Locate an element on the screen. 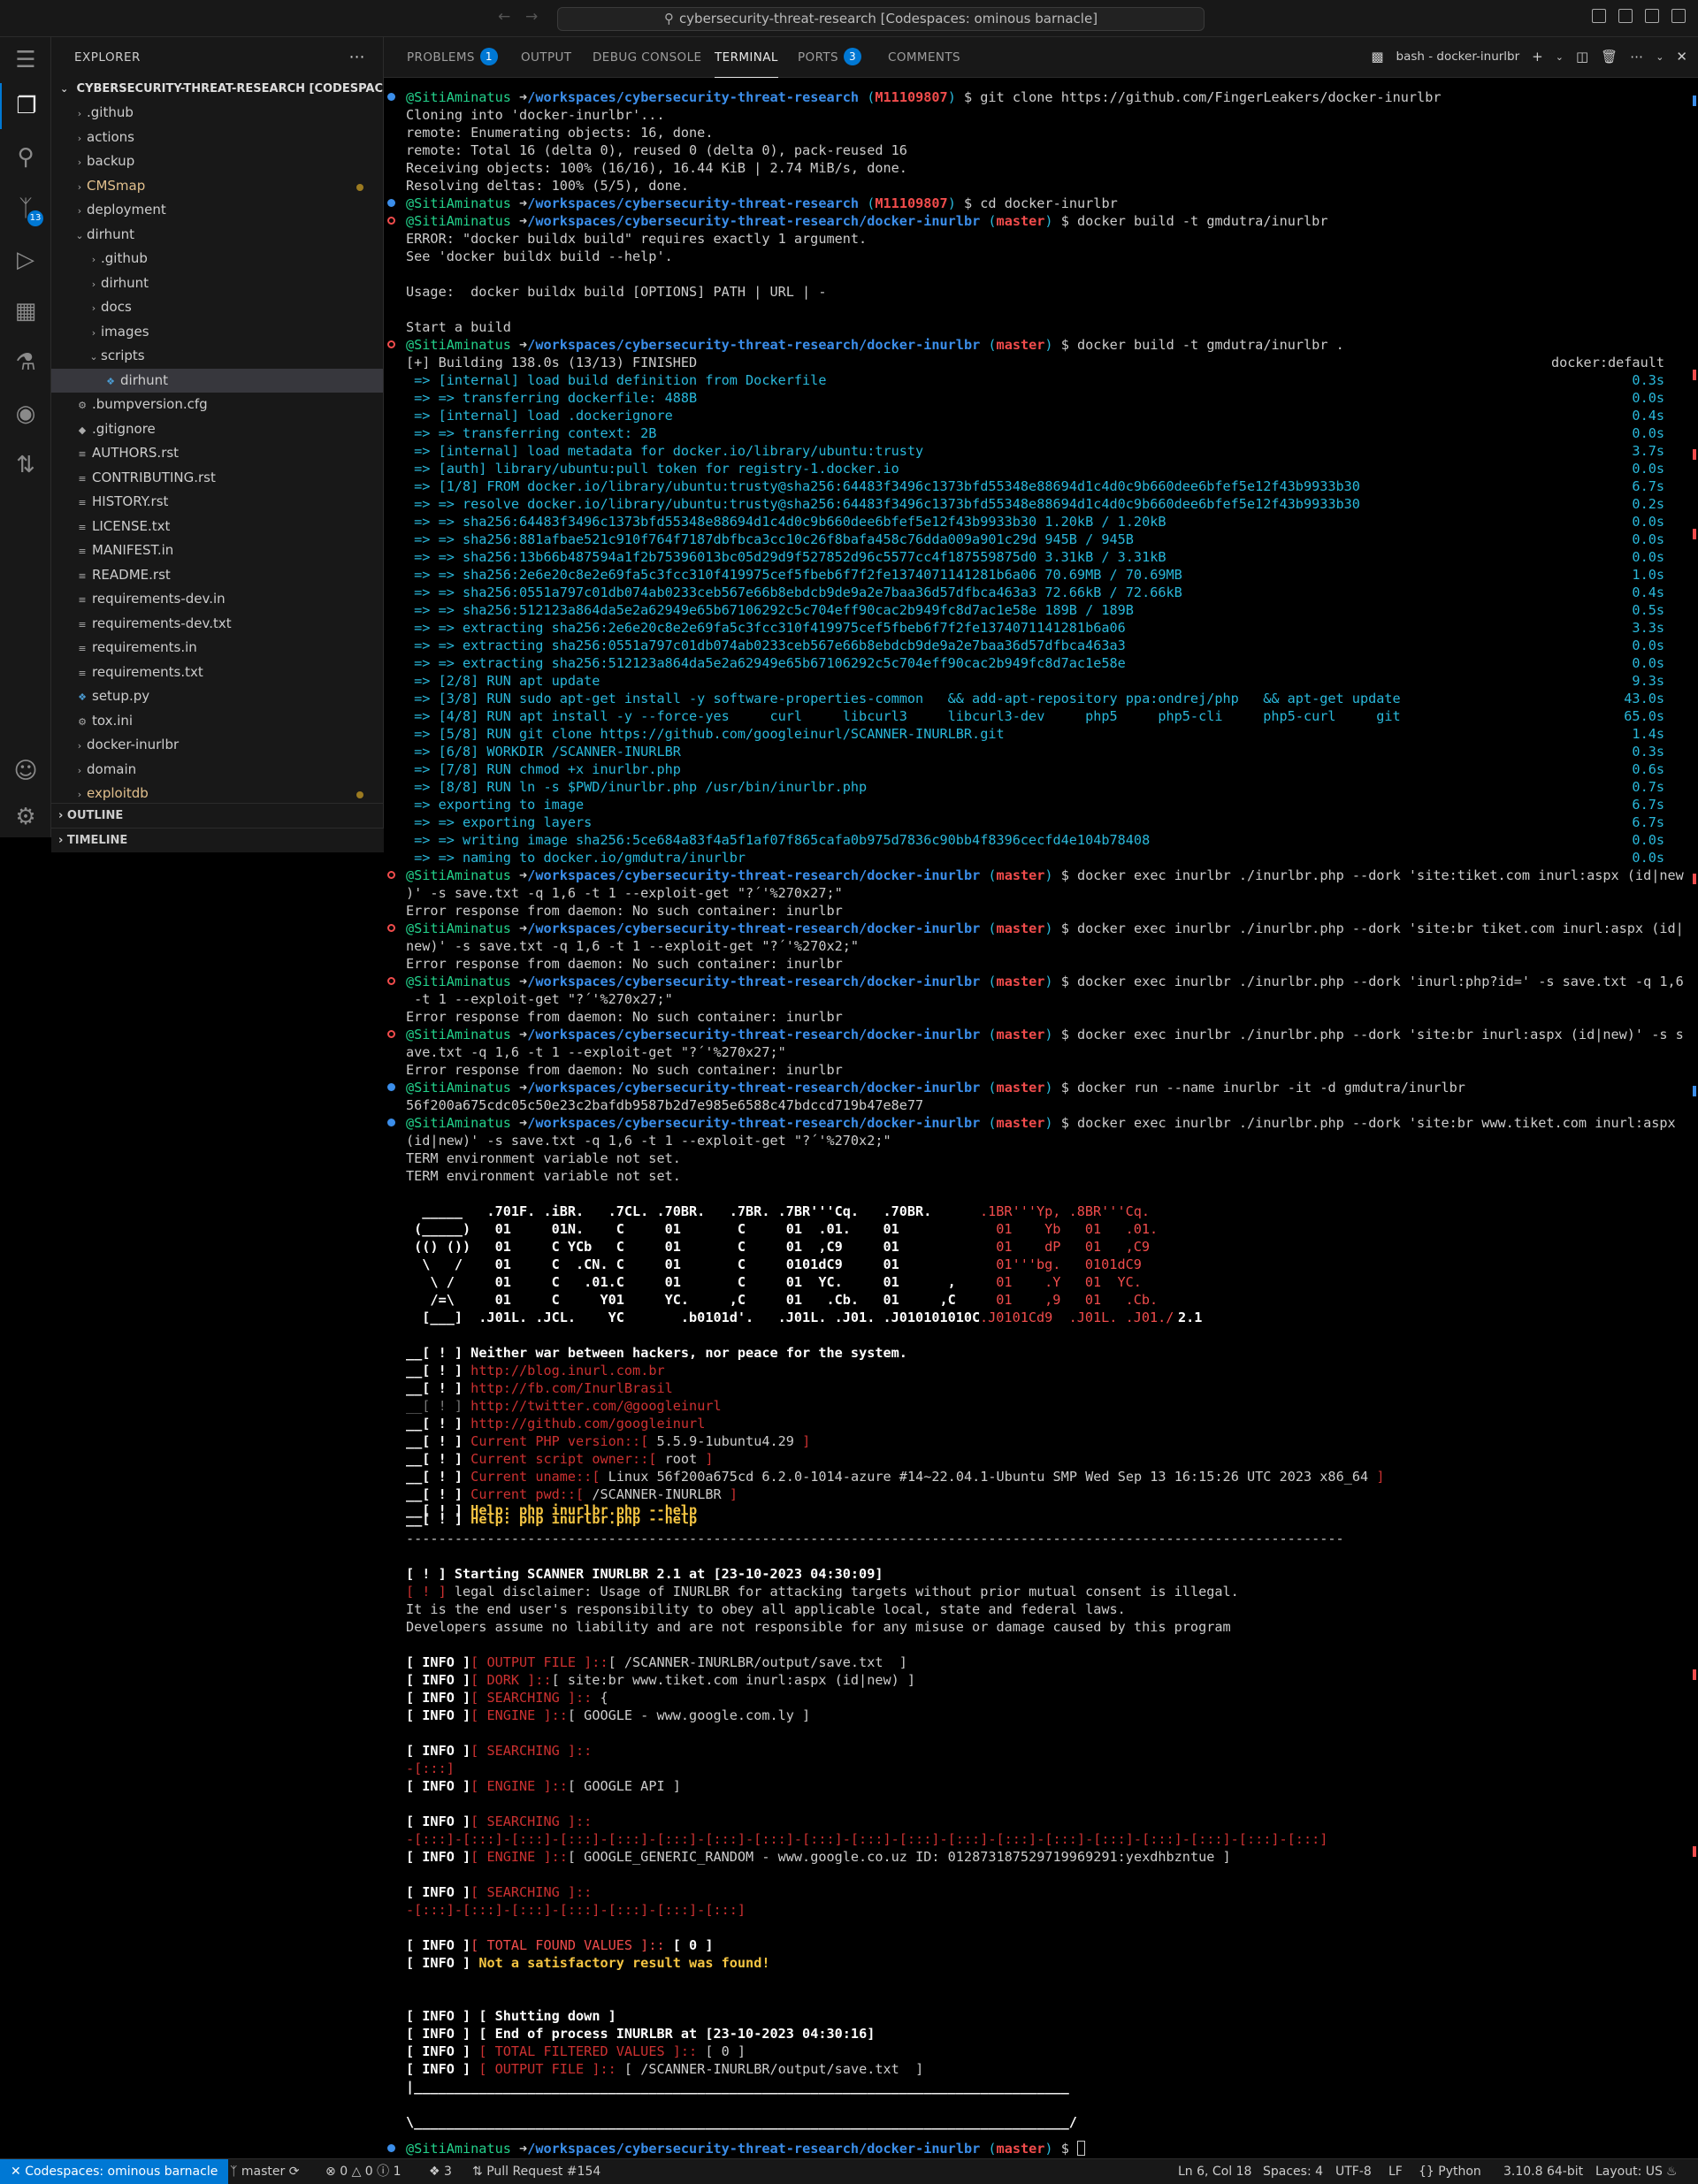 The width and height of the screenshot is (1698, 2184). build-step: => => transferring dockerfile: 488B is located at coordinates (552, 398).